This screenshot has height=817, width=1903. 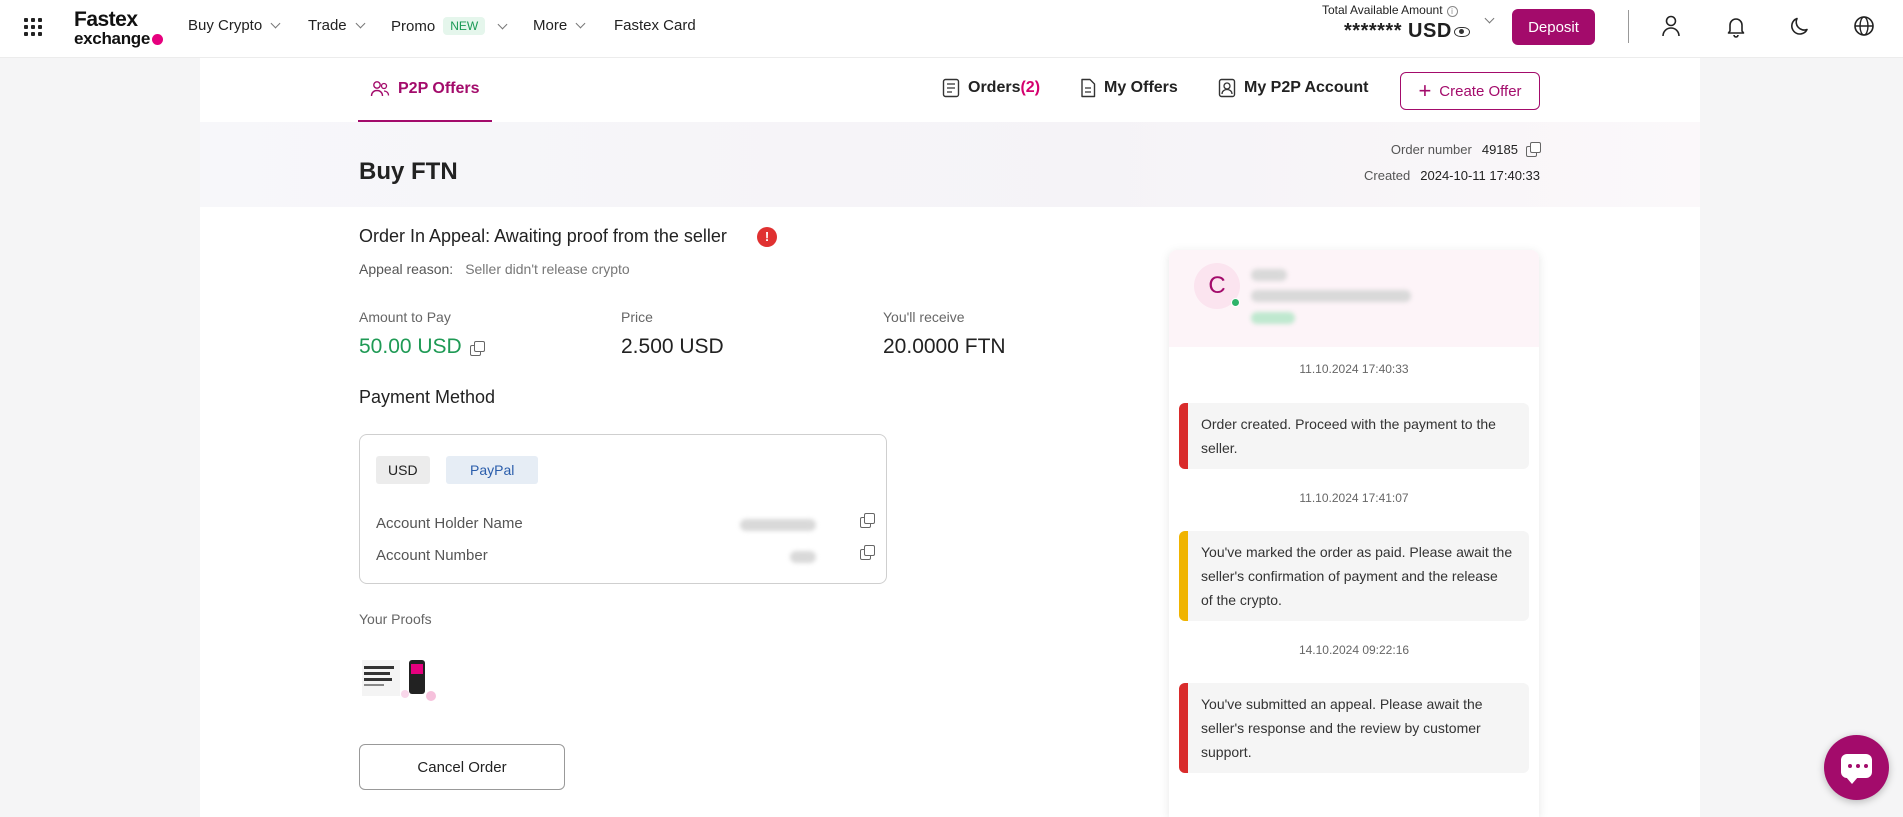 I want to click on counterparty-status-redacted, so click(x=1273, y=318).